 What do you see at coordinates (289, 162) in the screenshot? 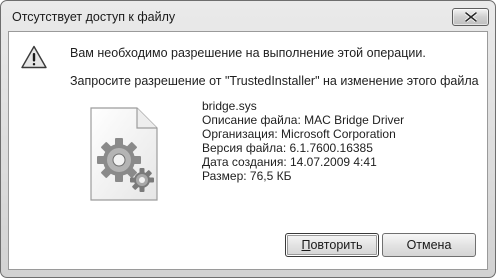
I see `file-created-date: Дата создания: 14.07.2009 4:41` at bounding box center [289, 162].